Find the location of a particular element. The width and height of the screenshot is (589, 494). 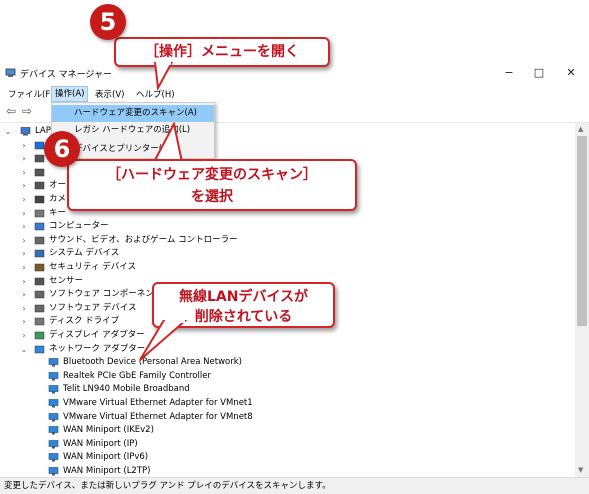

tree-category-label: キー is located at coordinates (58, 212).